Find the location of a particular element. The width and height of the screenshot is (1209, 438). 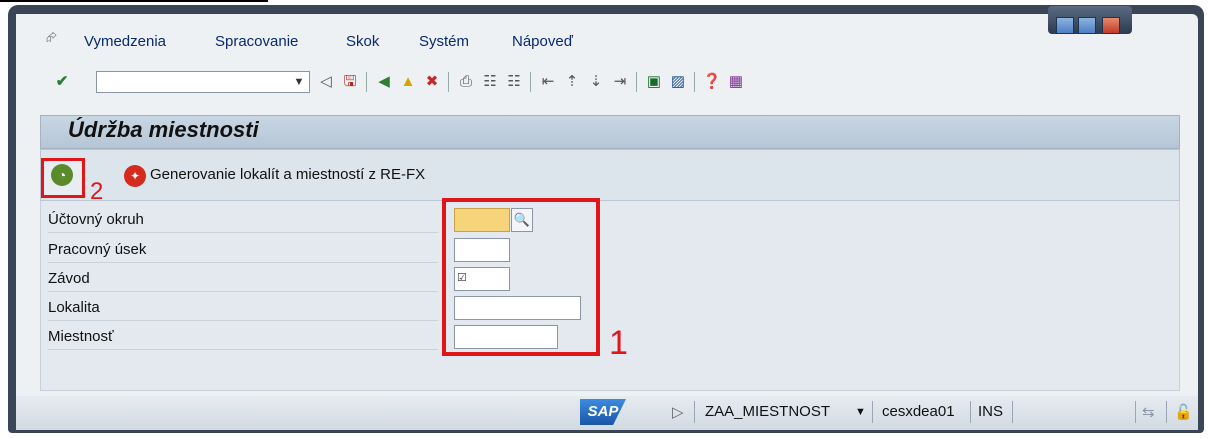

chevron-down-icon: ▼ is located at coordinates (299, 82).